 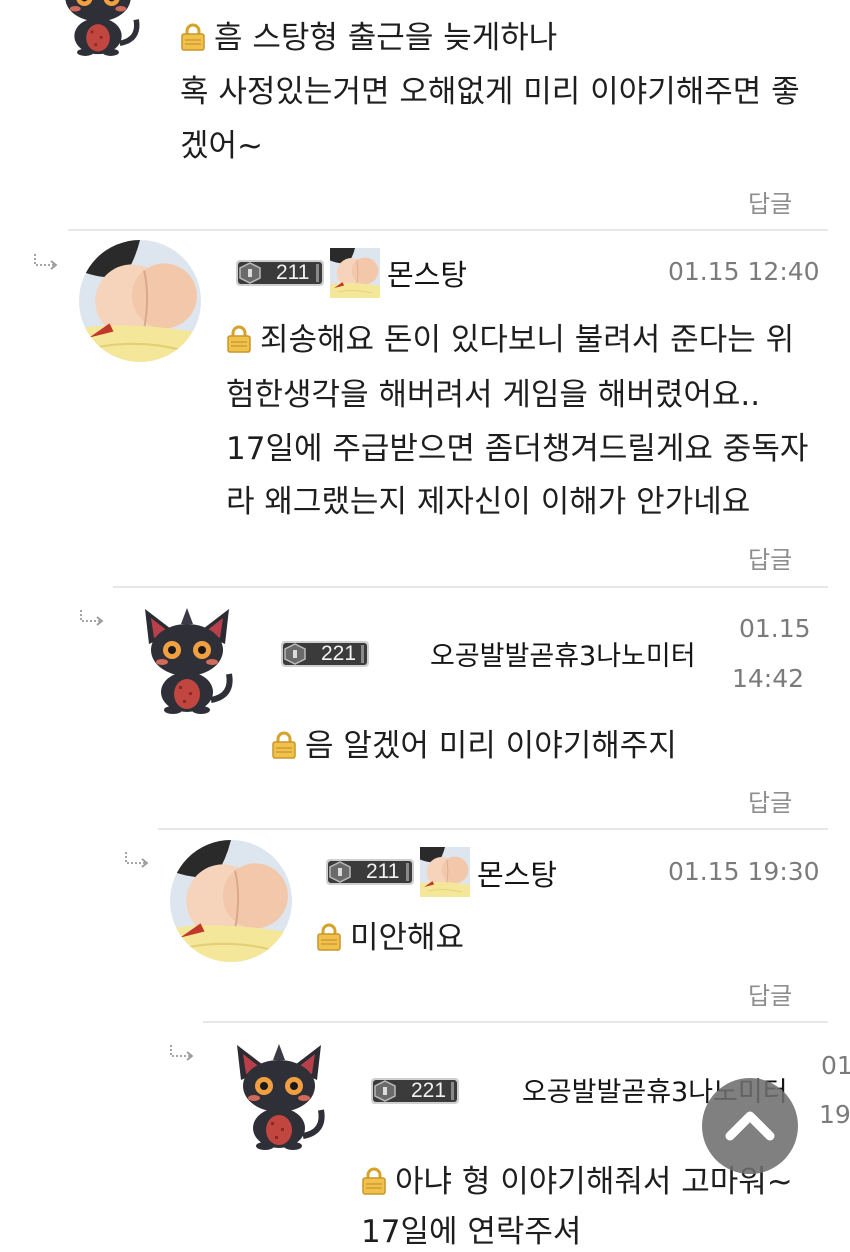 What do you see at coordinates (386, 38) in the screenshot?
I see `comment-line: 흠 스탕형 출근을 늦게하나` at bounding box center [386, 38].